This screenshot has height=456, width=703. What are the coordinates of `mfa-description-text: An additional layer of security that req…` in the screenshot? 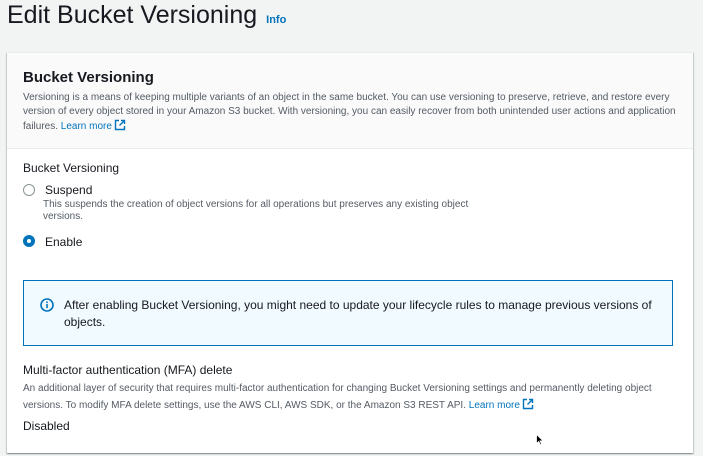 It's located at (337, 397).